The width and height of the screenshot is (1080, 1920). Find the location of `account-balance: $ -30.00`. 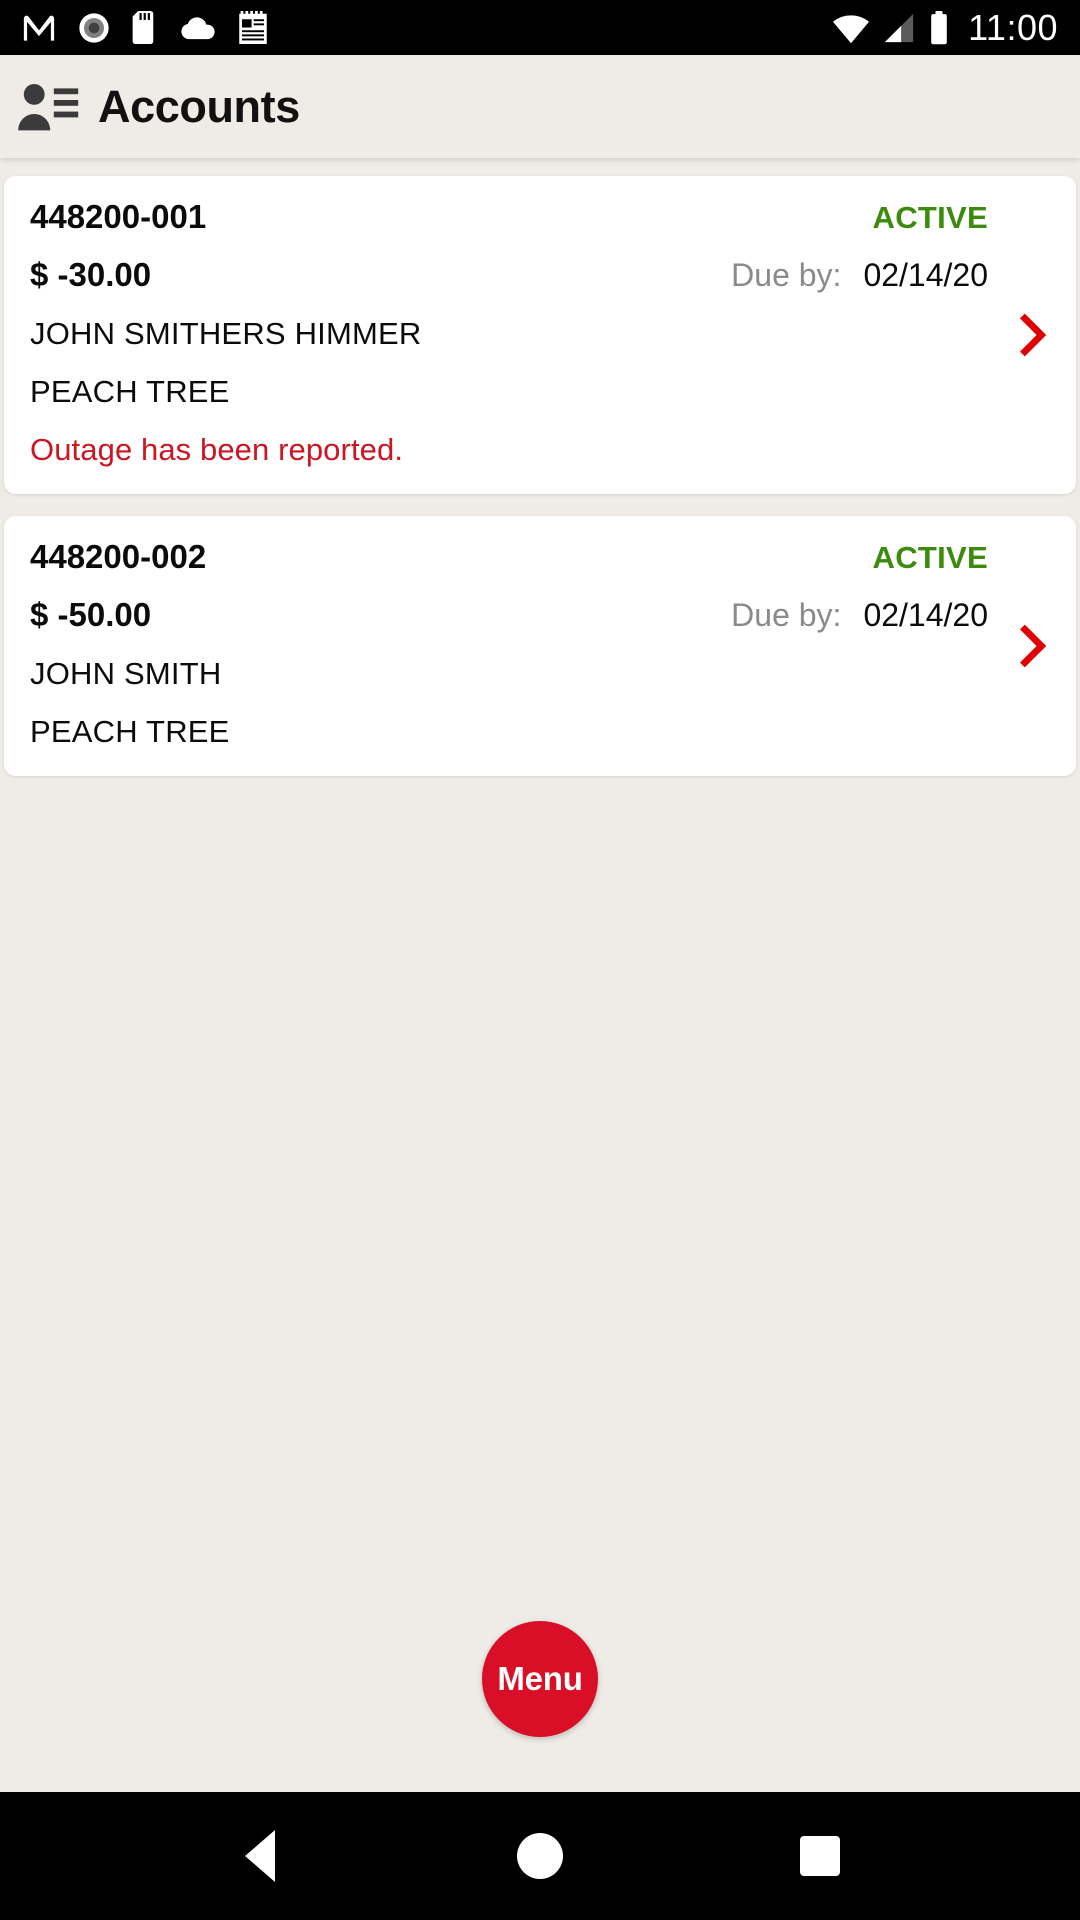

account-balance: $ -30.00 is located at coordinates (91, 274).